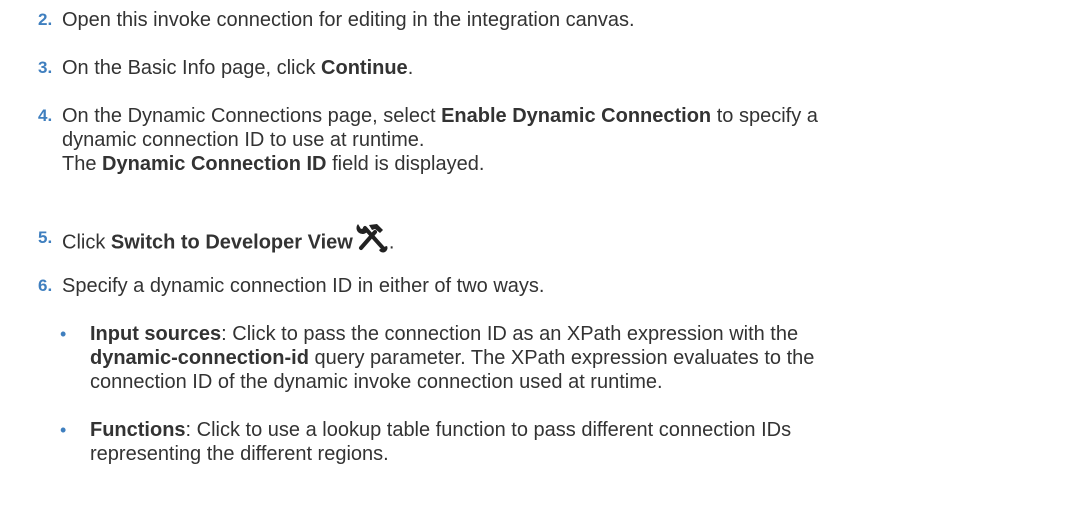 This screenshot has width=1081, height=516. I want to click on developer-view-tools-icon, so click(372, 237).